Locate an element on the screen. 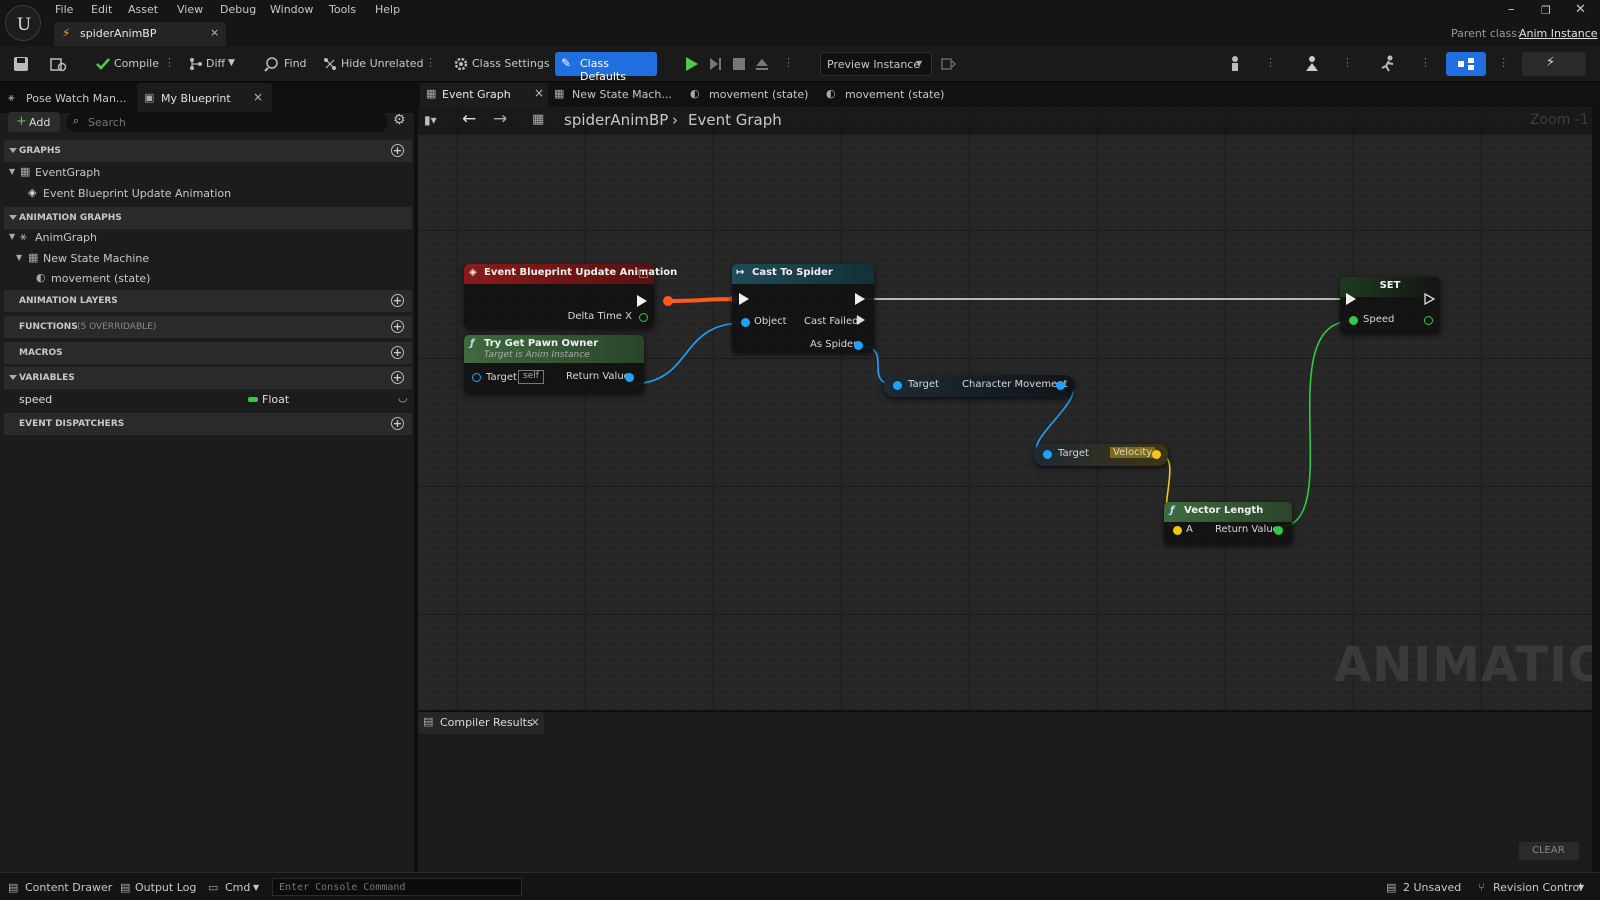  add-layer-icon: + is located at coordinates (397, 300).